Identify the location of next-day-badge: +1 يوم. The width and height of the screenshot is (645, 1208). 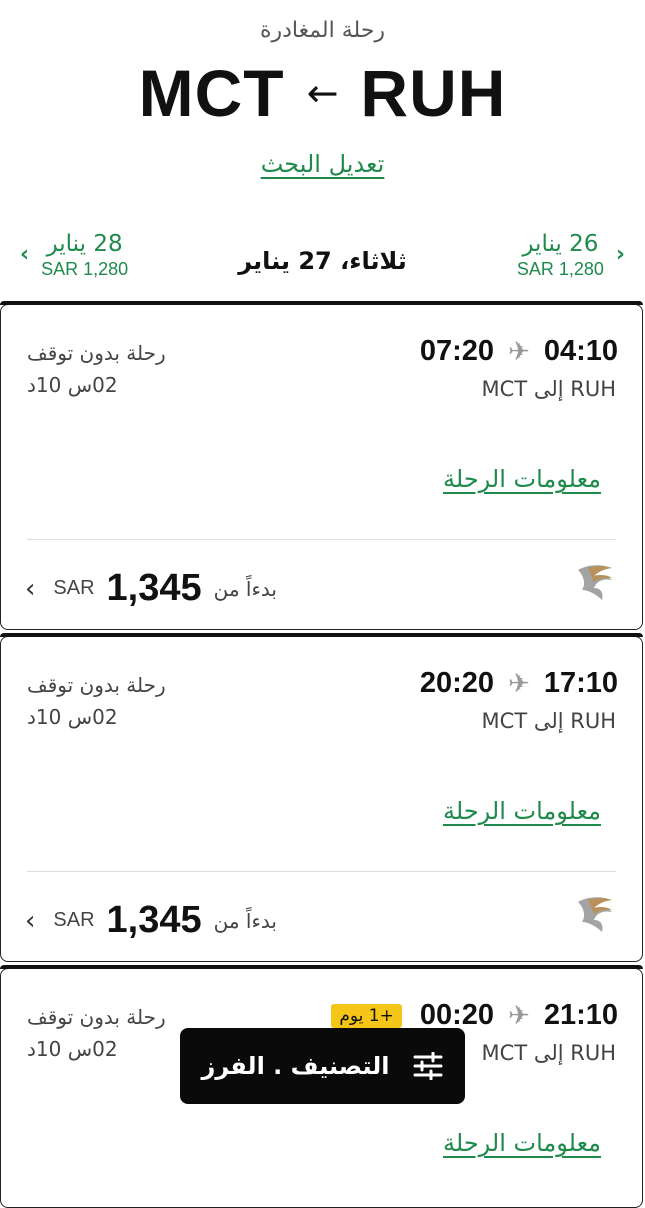
(366, 1015).